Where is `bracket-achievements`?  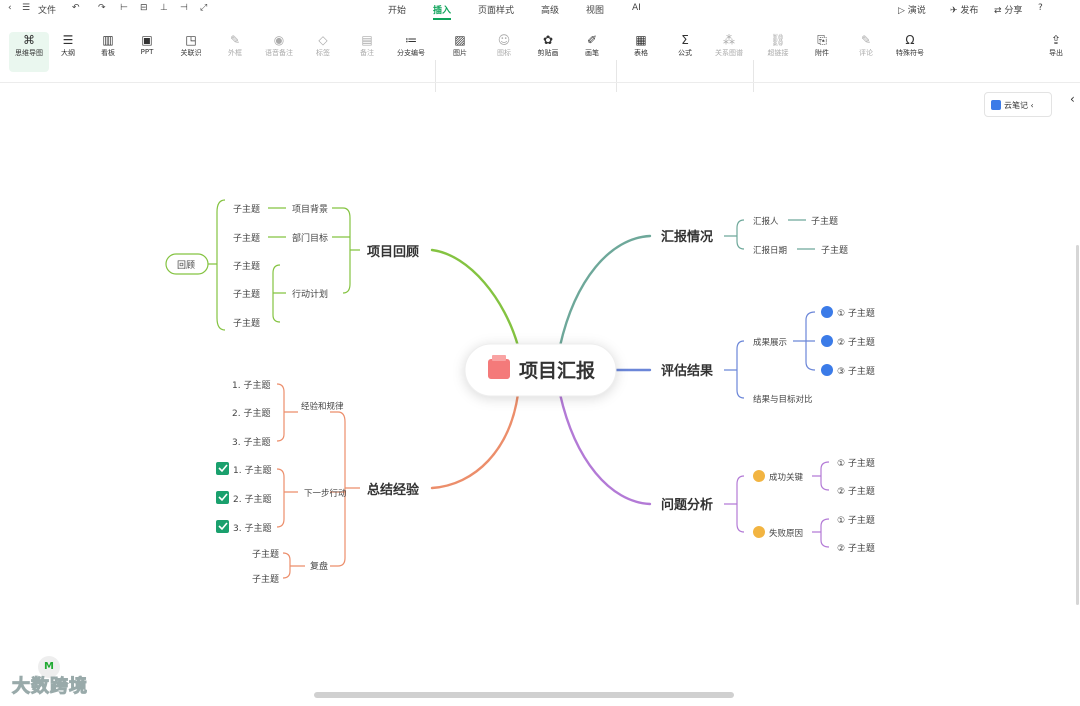 bracket-achievements is located at coordinates (804, 341).